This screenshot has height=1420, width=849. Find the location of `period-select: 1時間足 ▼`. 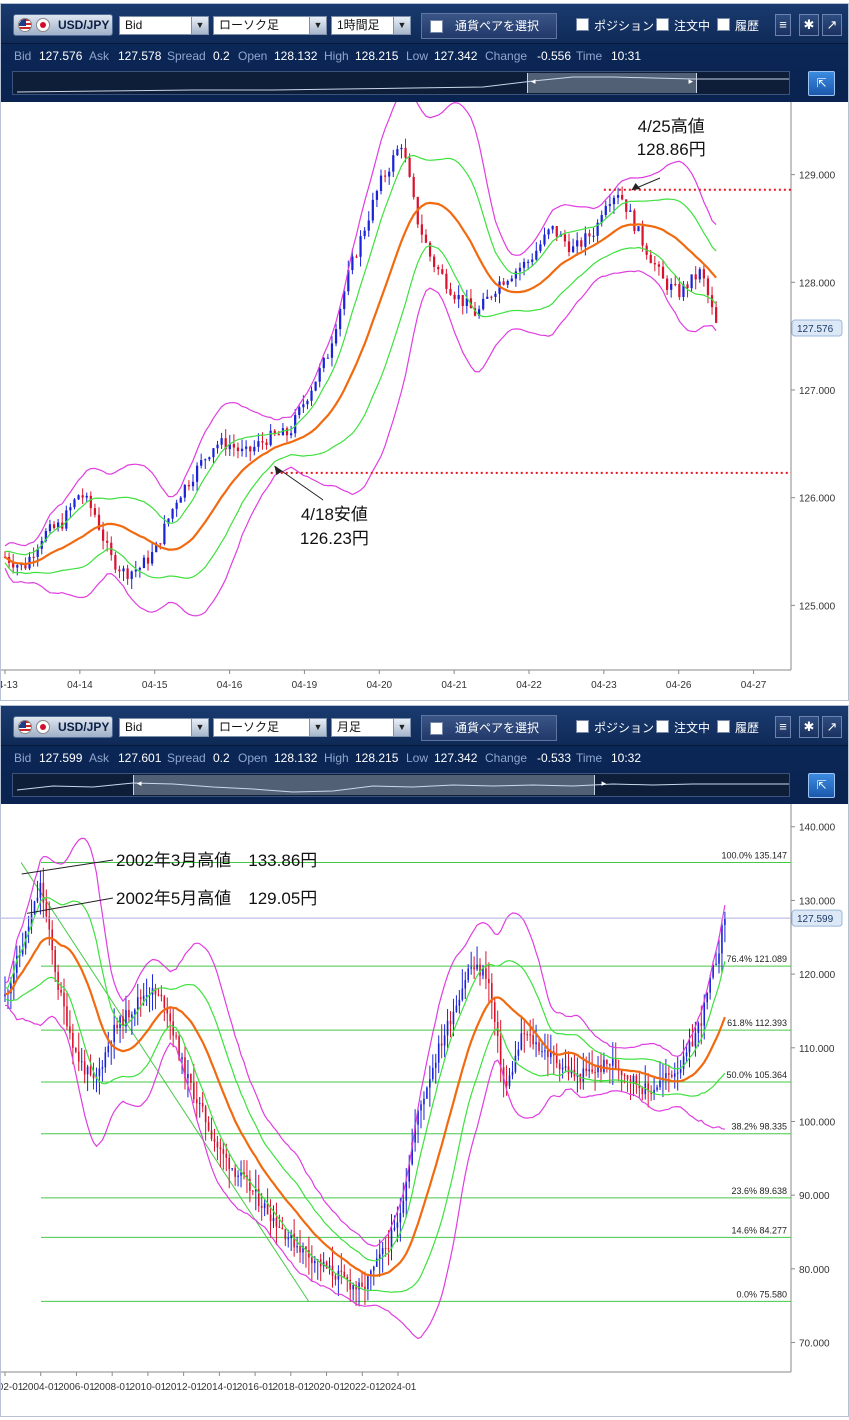

period-select: 1時間足 ▼ is located at coordinates (371, 25).